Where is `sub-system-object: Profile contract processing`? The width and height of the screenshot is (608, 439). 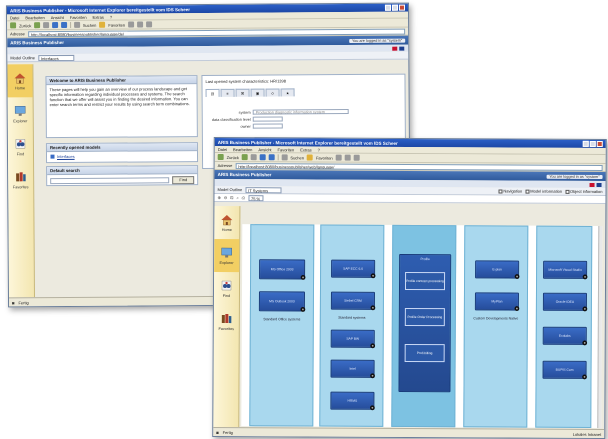
sub-system-object: Profile contract processing is located at coordinates (425, 281).